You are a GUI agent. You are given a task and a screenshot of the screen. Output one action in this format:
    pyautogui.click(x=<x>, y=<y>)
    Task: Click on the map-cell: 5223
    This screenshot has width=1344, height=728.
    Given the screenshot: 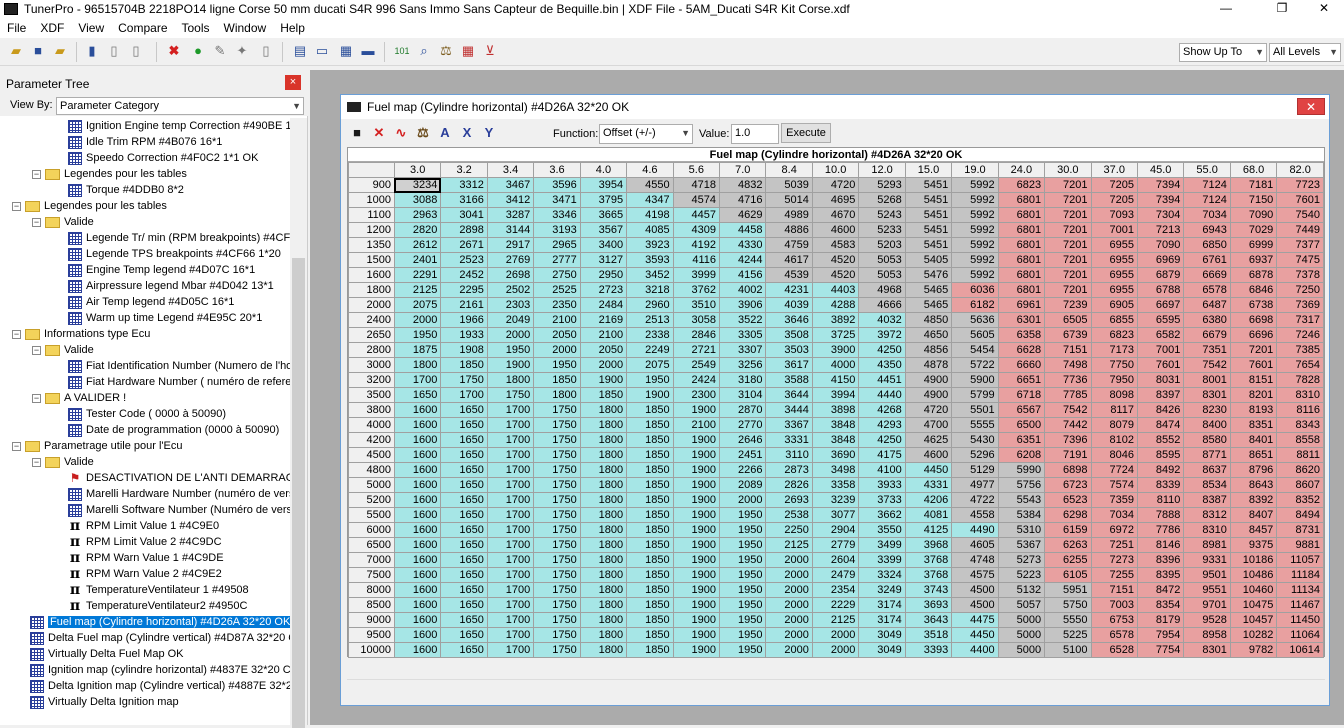 What is the action you would take?
    pyautogui.click(x=1021, y=575)
    